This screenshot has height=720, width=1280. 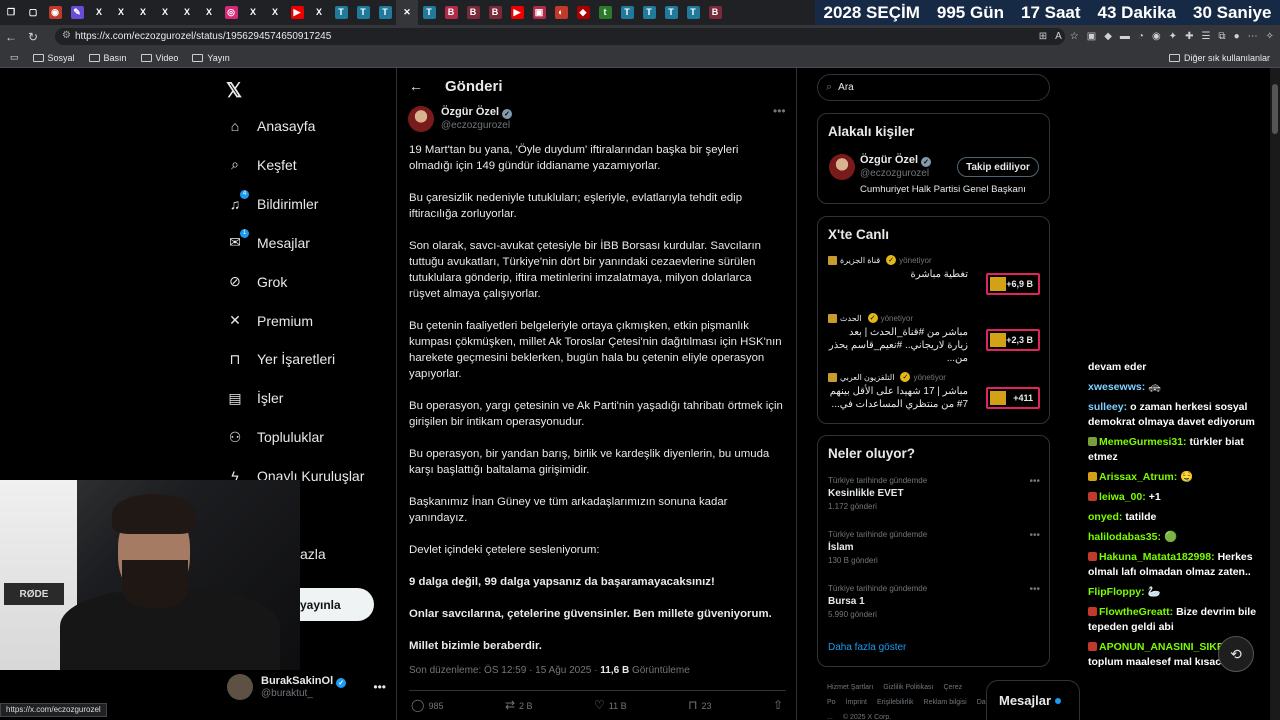 I want to click on extension-icon: ◆, so click(x=1108, y=36).